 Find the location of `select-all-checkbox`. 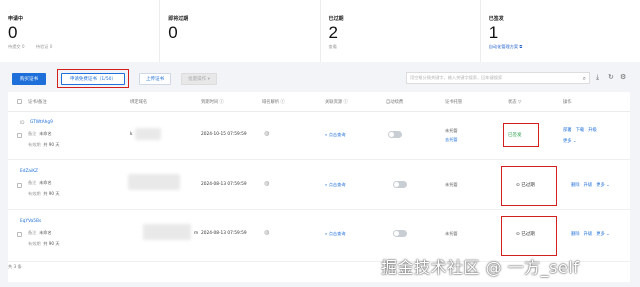

select-all-checkbox is located at coordinates (19, 101).